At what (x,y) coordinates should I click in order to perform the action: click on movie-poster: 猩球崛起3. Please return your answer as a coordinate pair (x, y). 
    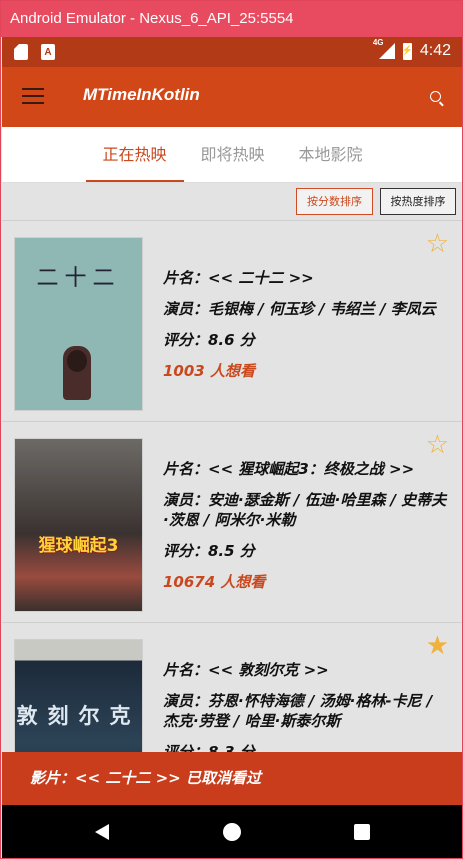
    Looking at the image, I should click on (78, 525).